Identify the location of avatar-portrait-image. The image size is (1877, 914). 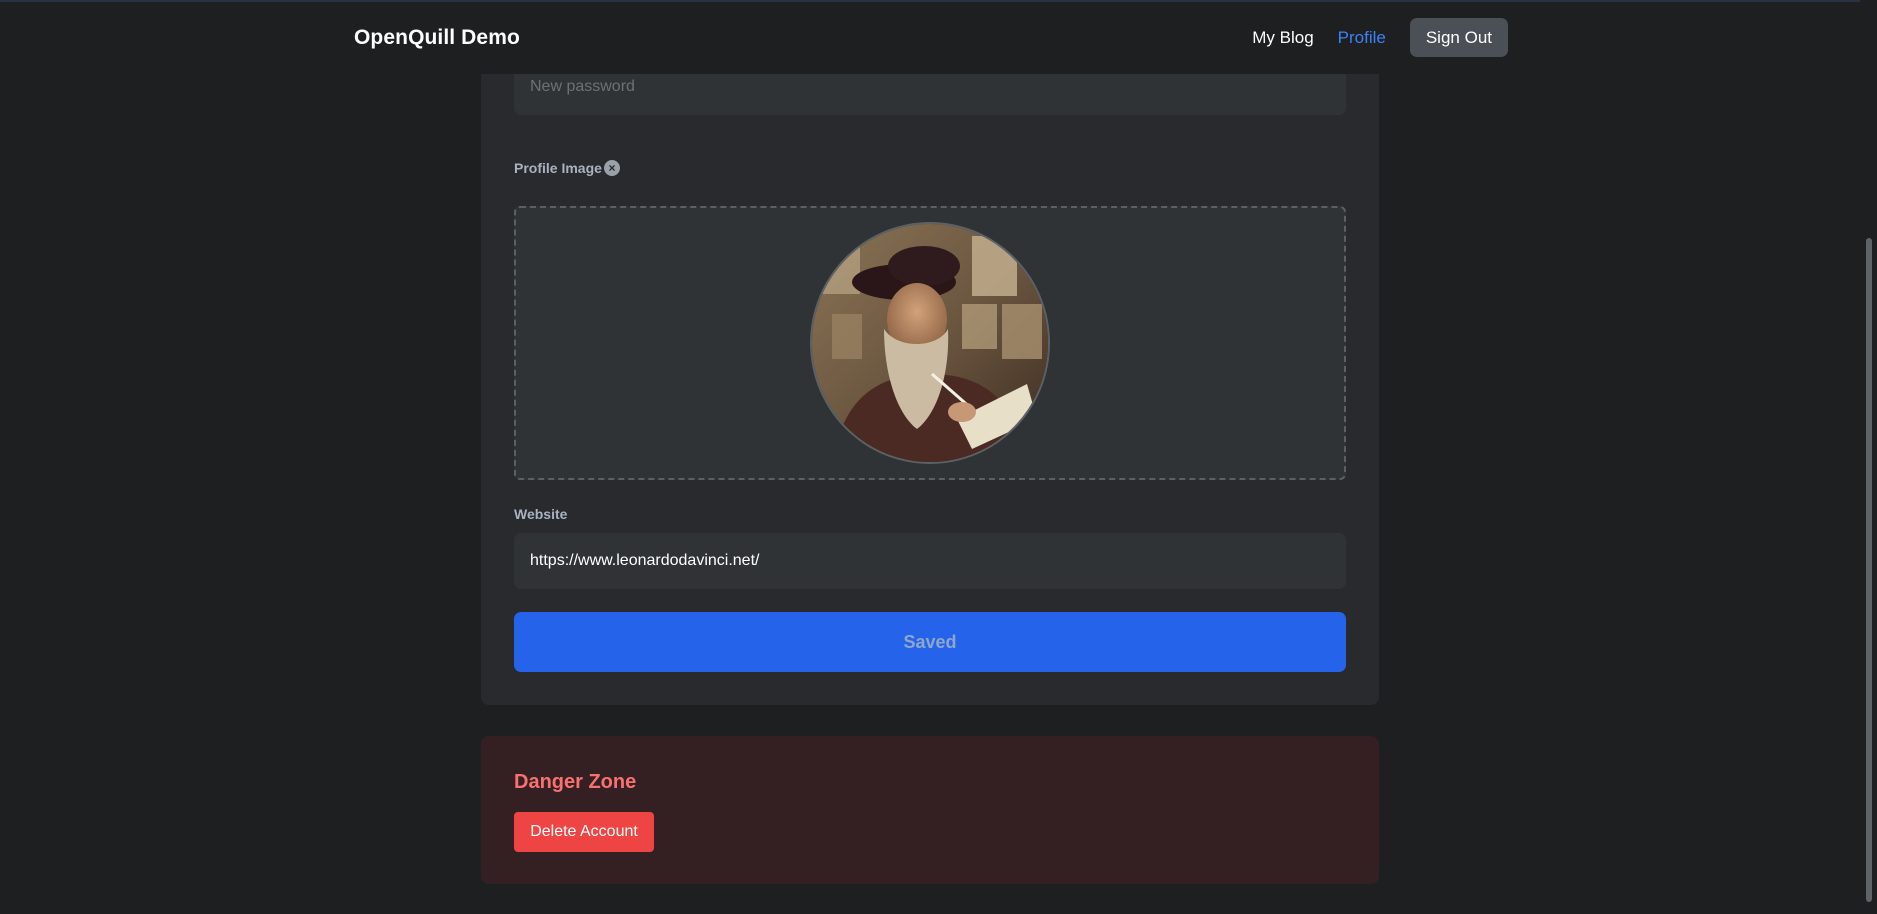
(930, 343).